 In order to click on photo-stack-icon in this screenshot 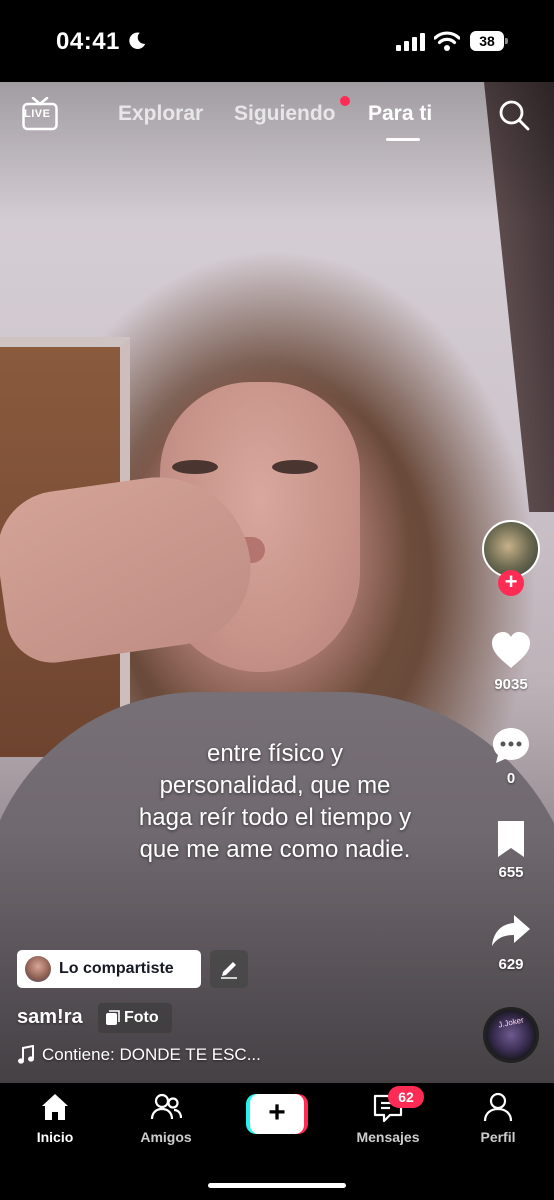, I will do `click(113, 1017)`.